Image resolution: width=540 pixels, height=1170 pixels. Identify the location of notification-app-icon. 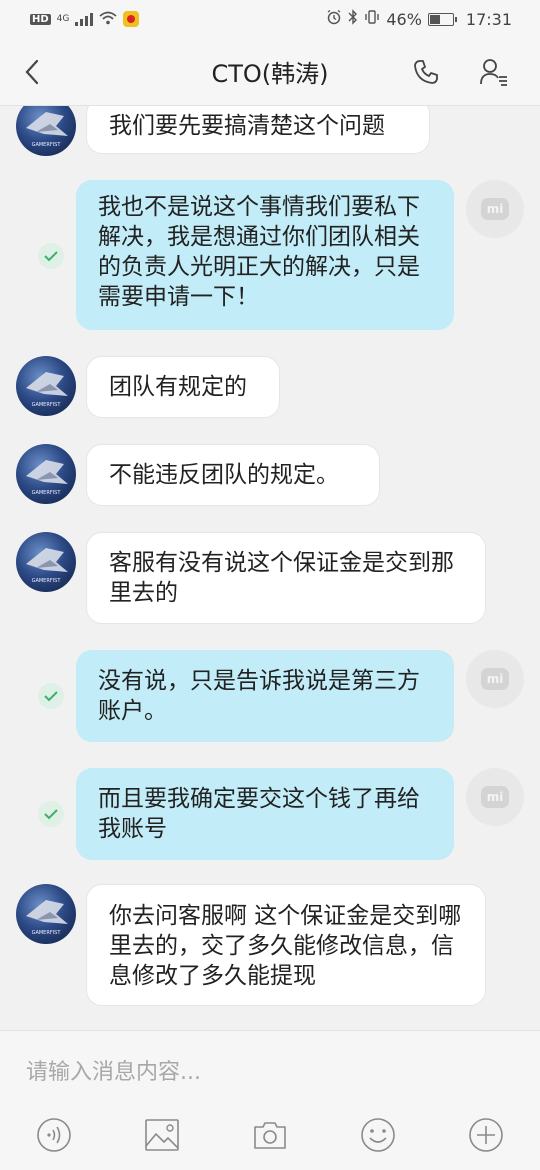
(131, 19).